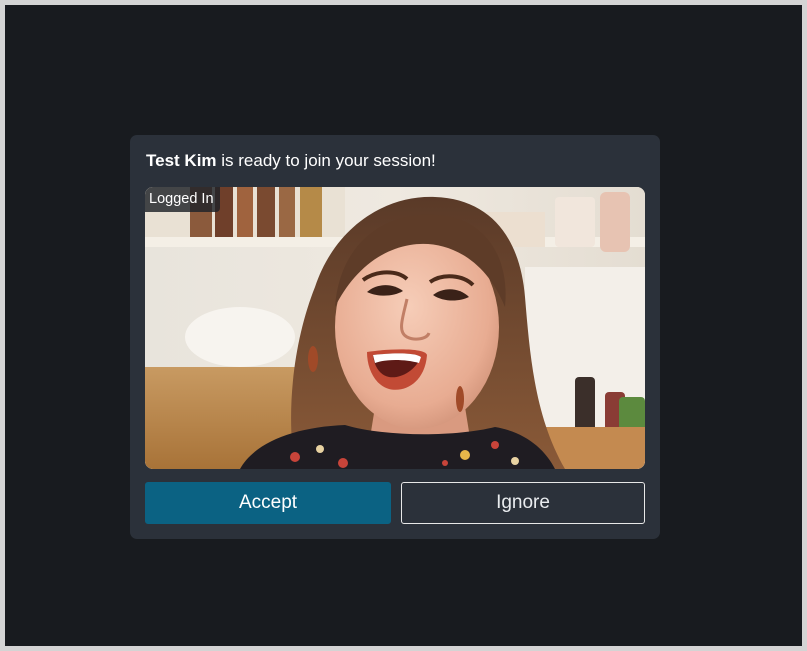 The image size is (807, 651). I want to click on requester-name: Test Kim, so click(181, 160).